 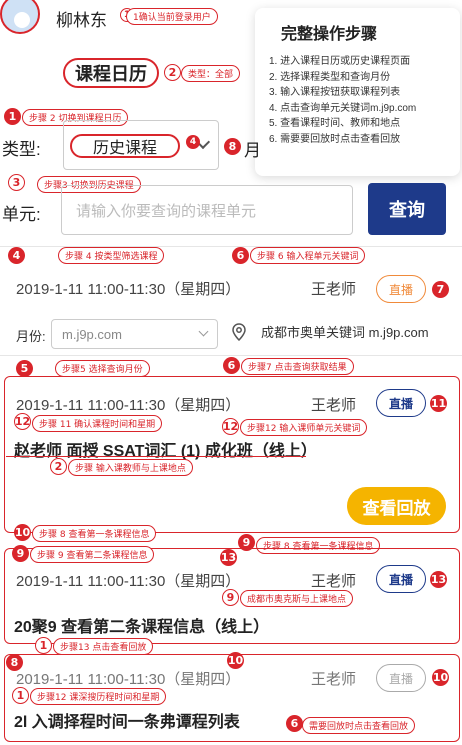 I want to click on step-item: 2. 选择课程类型和查询月份, so click(x=330, y=77).